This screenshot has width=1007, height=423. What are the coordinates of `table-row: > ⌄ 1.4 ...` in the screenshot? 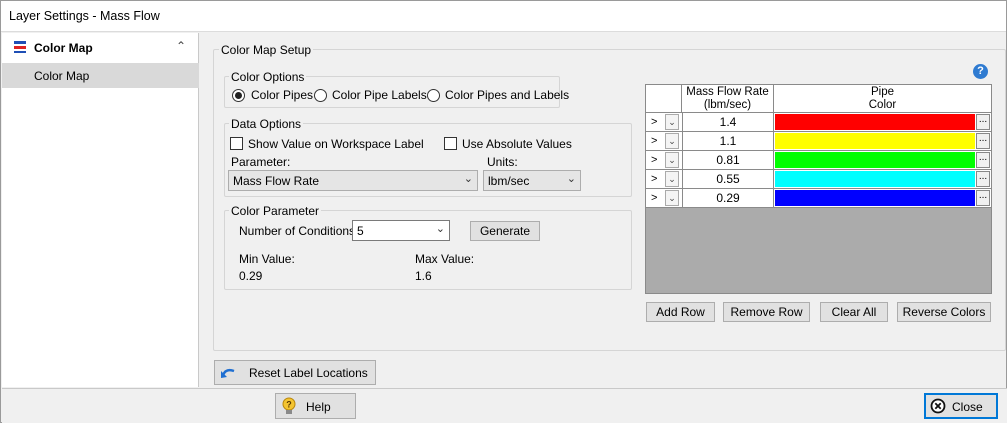 It's located at (818, 122).